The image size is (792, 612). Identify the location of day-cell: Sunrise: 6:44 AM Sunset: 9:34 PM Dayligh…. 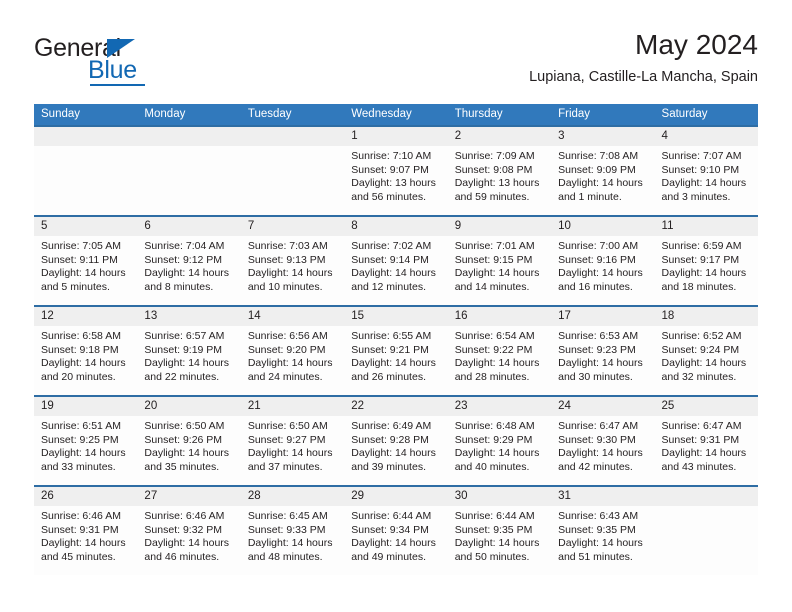
(395, 540).